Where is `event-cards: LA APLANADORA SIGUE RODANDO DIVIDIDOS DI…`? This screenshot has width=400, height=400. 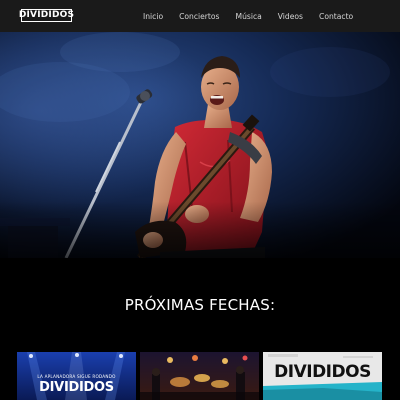
event-cards: LA APLANADORA SIGUE RODANDO DIVIDIDOS DI… is located at coordinates (200, 376).